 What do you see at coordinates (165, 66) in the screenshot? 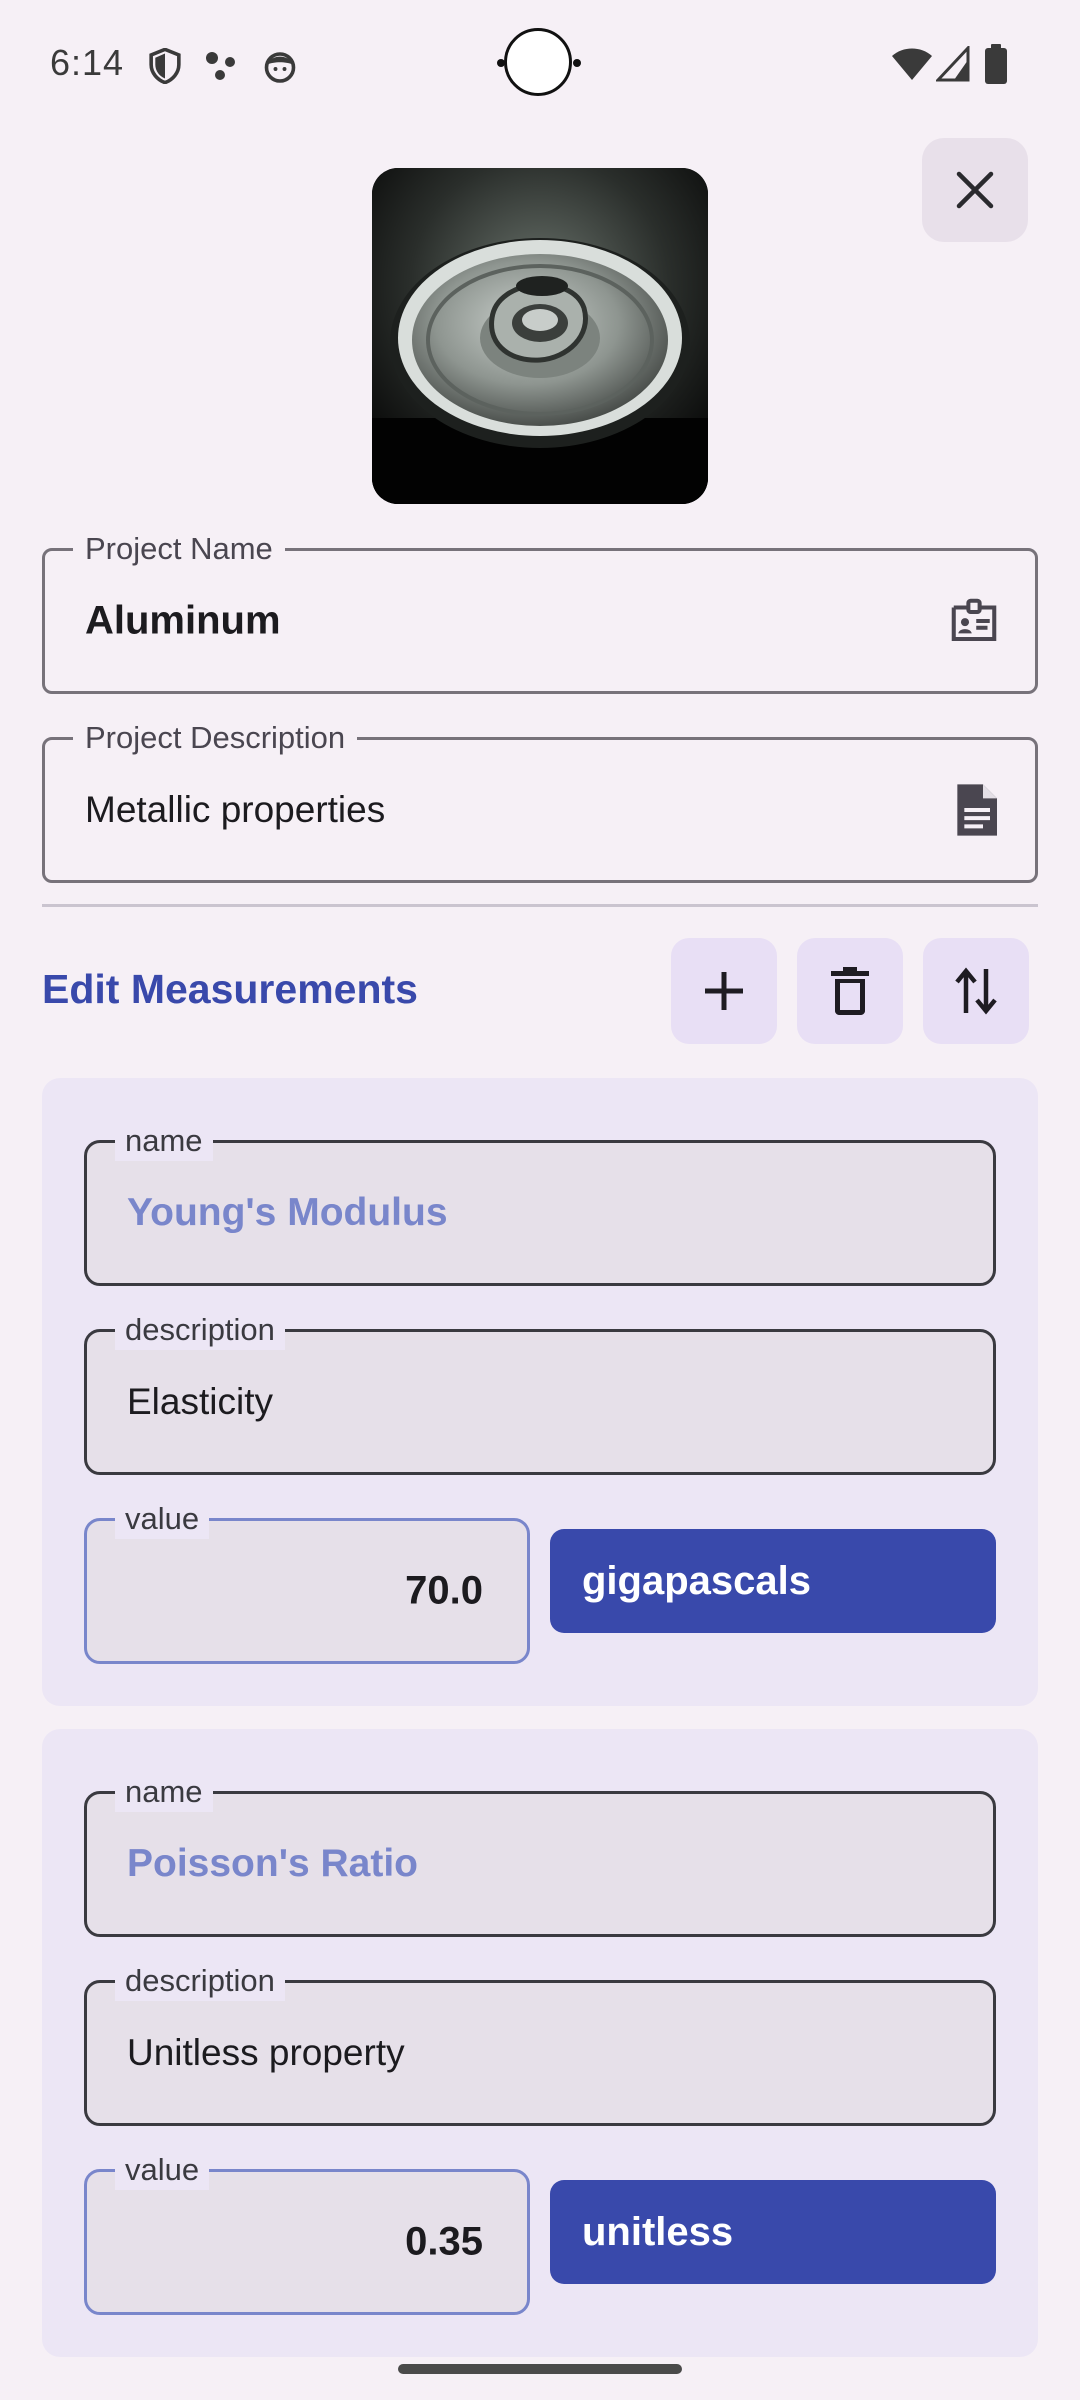
I see `shield-icon` at bounding box center [165, 66].